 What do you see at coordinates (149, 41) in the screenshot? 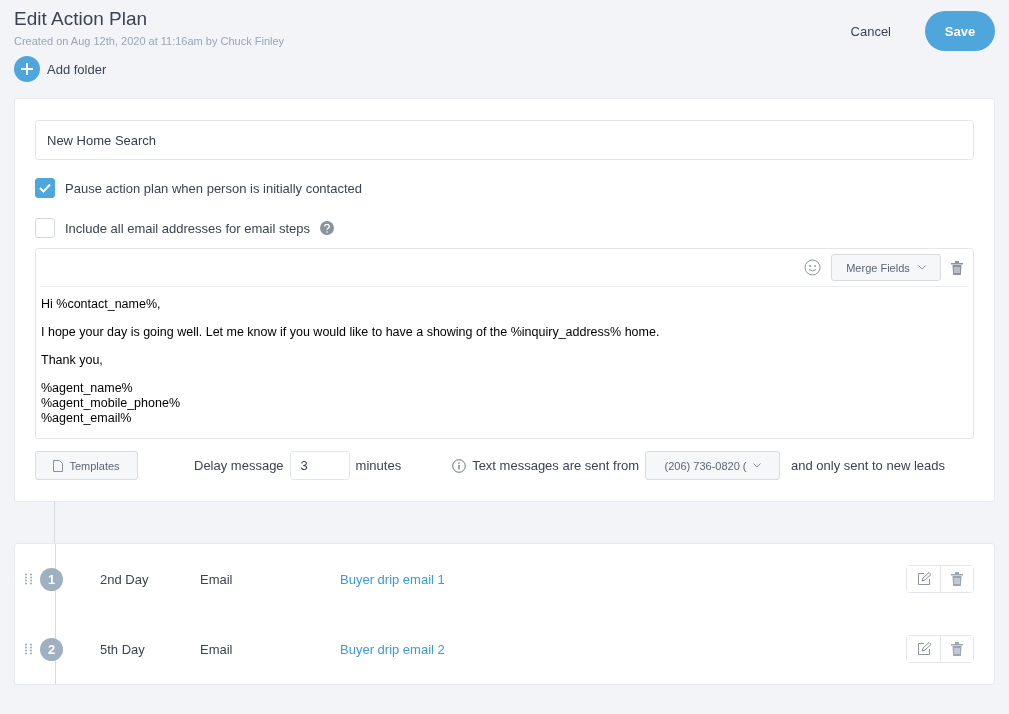
I see `created-info: Created on Aug 12th, 2020 at 11:16am by Chuck Finley` at bounding box center [149, 41].